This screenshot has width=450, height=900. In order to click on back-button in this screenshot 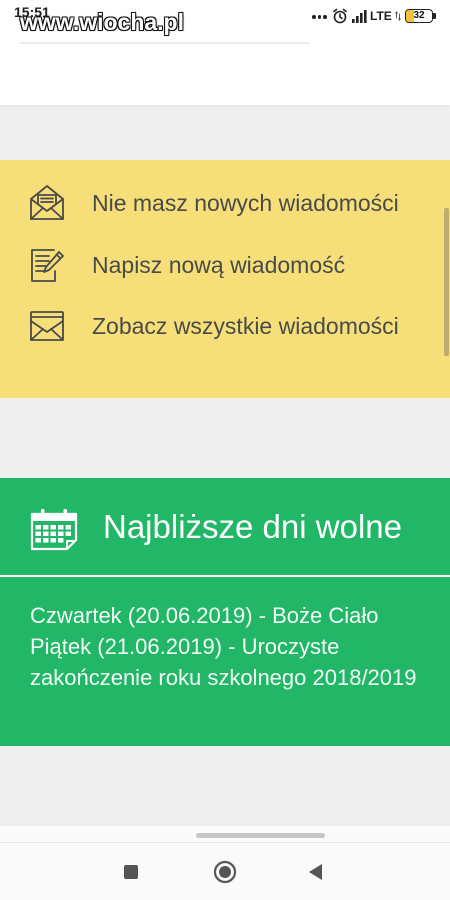, I will do `click(316, 871)`.